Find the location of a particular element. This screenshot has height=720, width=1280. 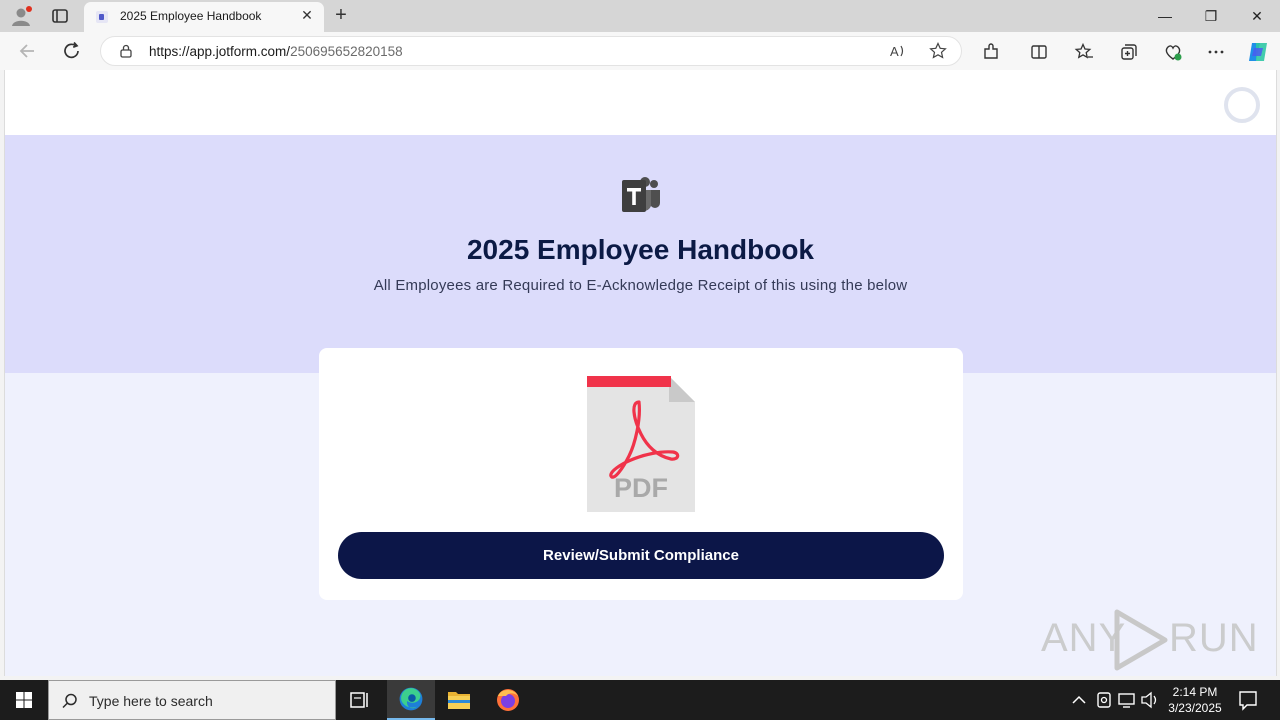

clock-date: 3/23/2025 is located at coordinates (1195, 708).